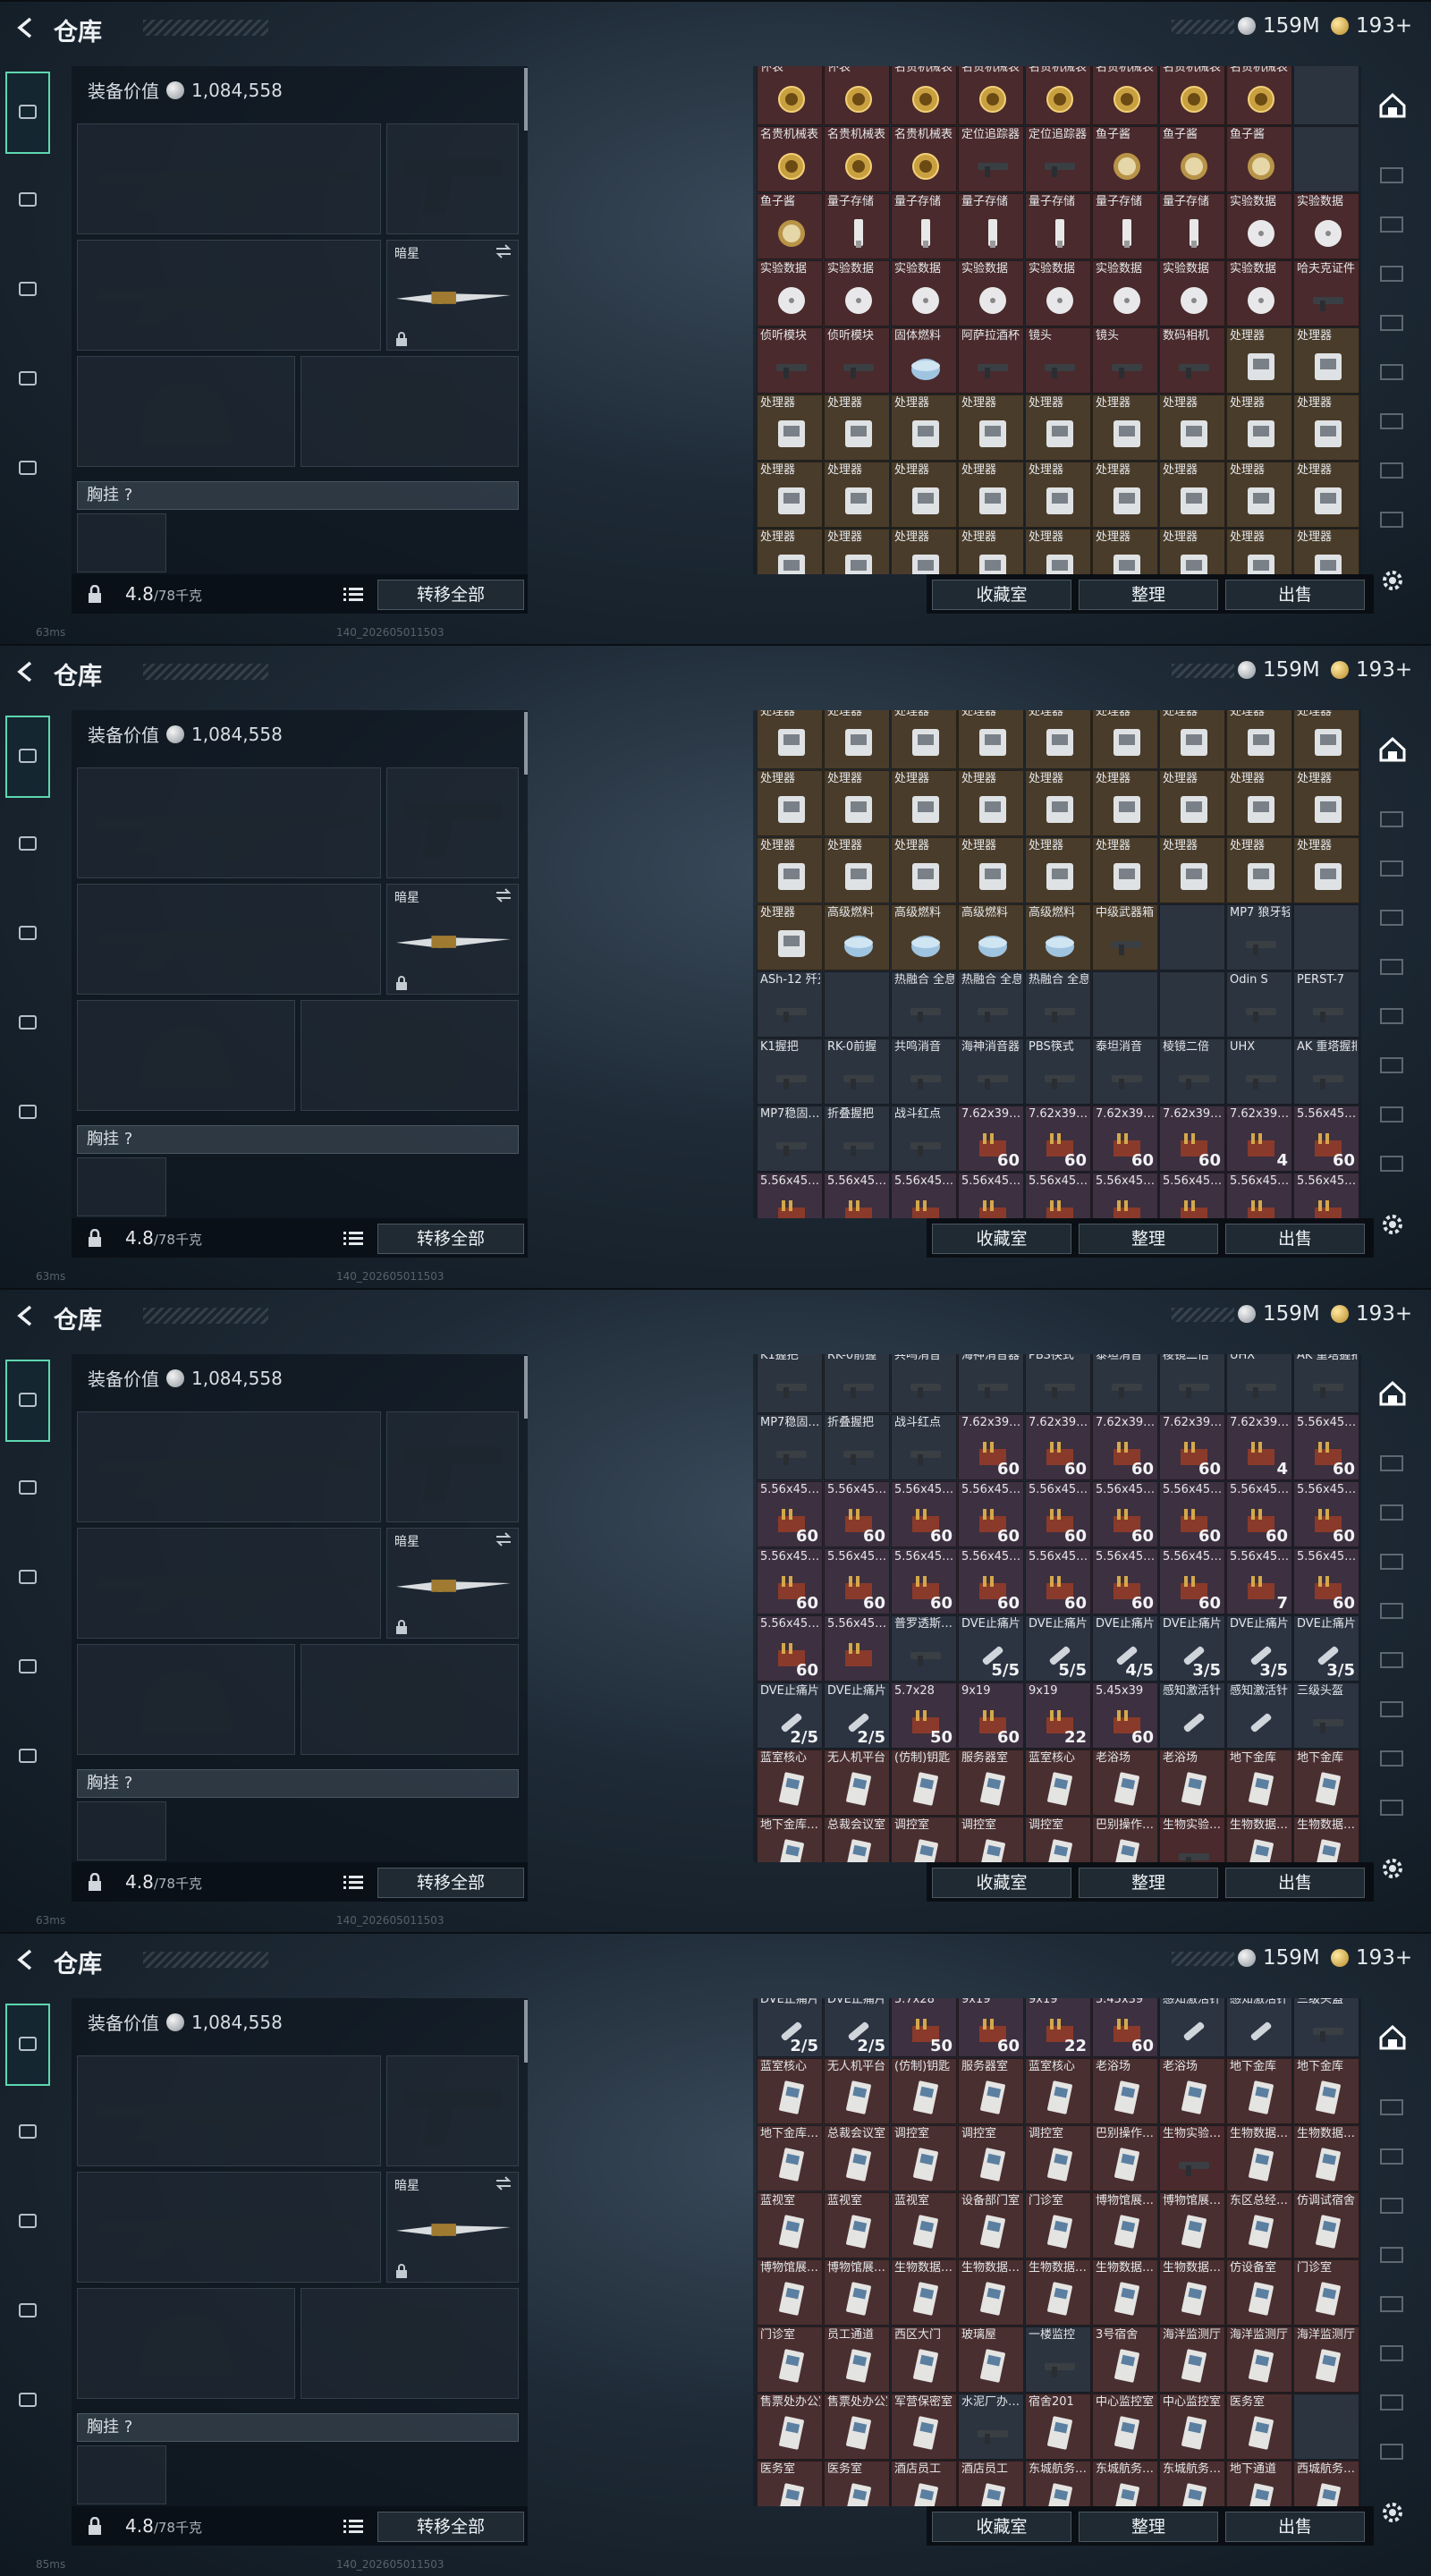  I want to click on stash-item: 仿调试宿舍, so click(1326, 2225).